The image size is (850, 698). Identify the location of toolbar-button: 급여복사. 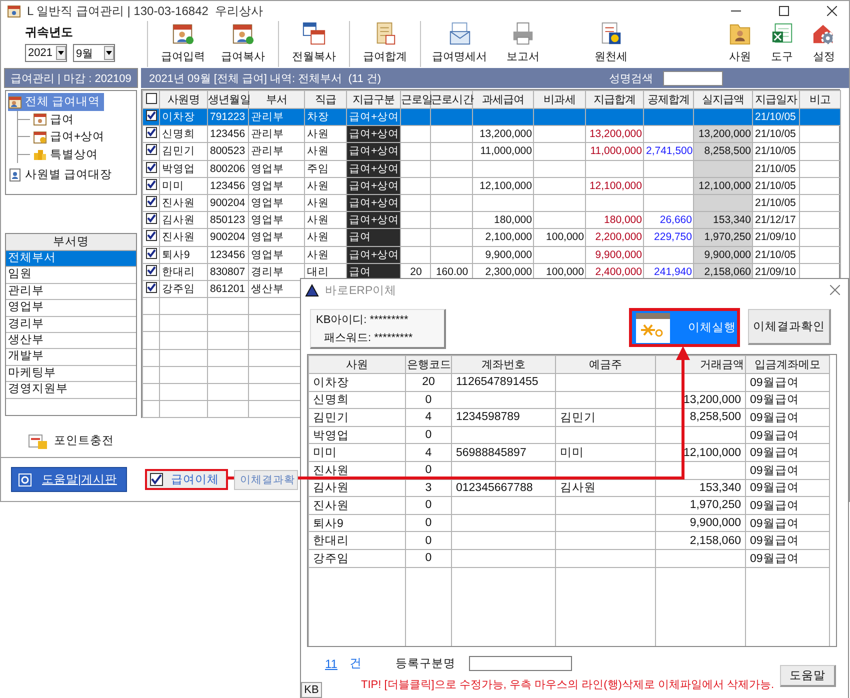
(243, 44).